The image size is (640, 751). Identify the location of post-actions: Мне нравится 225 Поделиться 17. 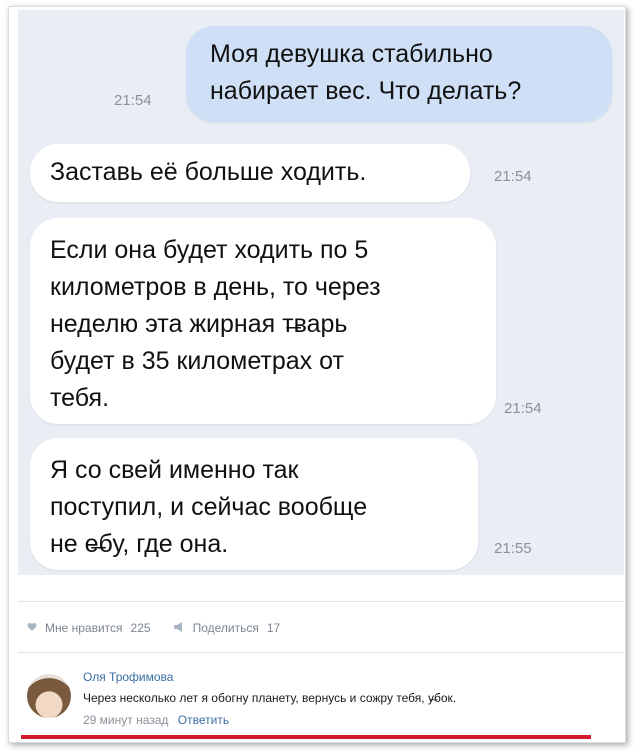
(164, 628).